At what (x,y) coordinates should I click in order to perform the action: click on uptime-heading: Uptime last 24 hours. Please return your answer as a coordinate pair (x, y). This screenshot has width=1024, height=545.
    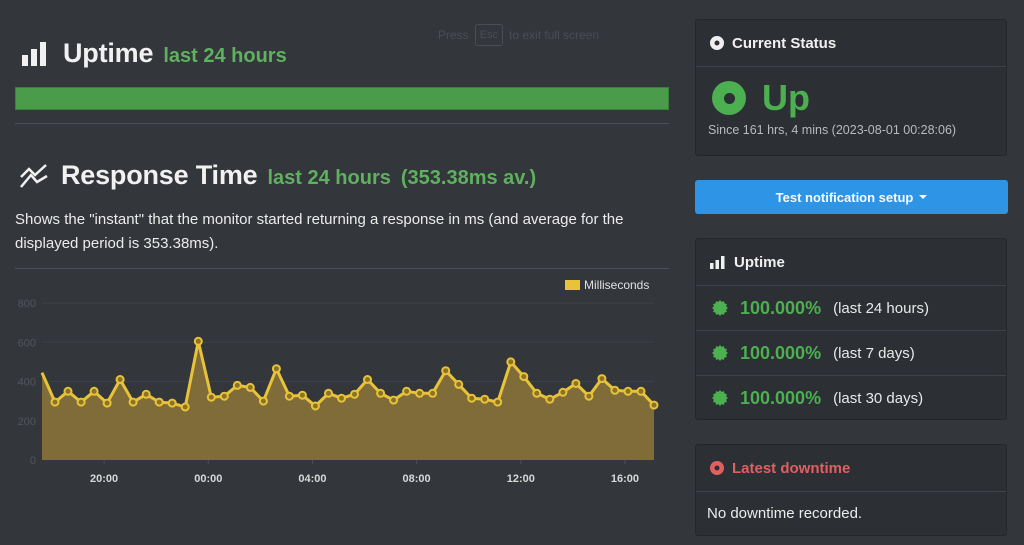
    Looking at the image, I should click on (154, 53).